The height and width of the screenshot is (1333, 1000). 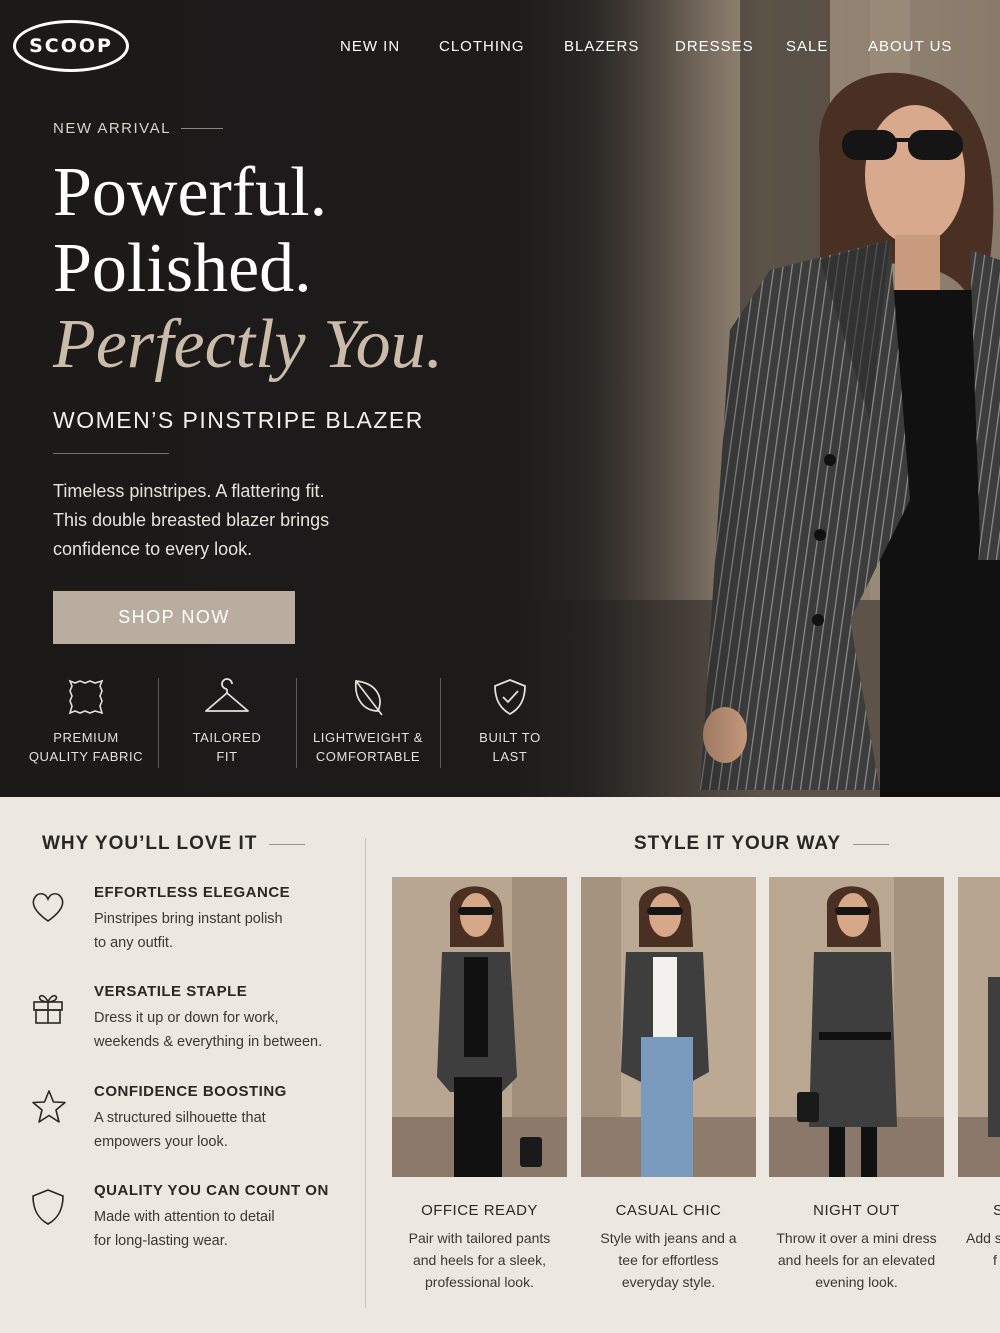 I want to click on feature-label-line: LAST, so click(x=510, y=756).